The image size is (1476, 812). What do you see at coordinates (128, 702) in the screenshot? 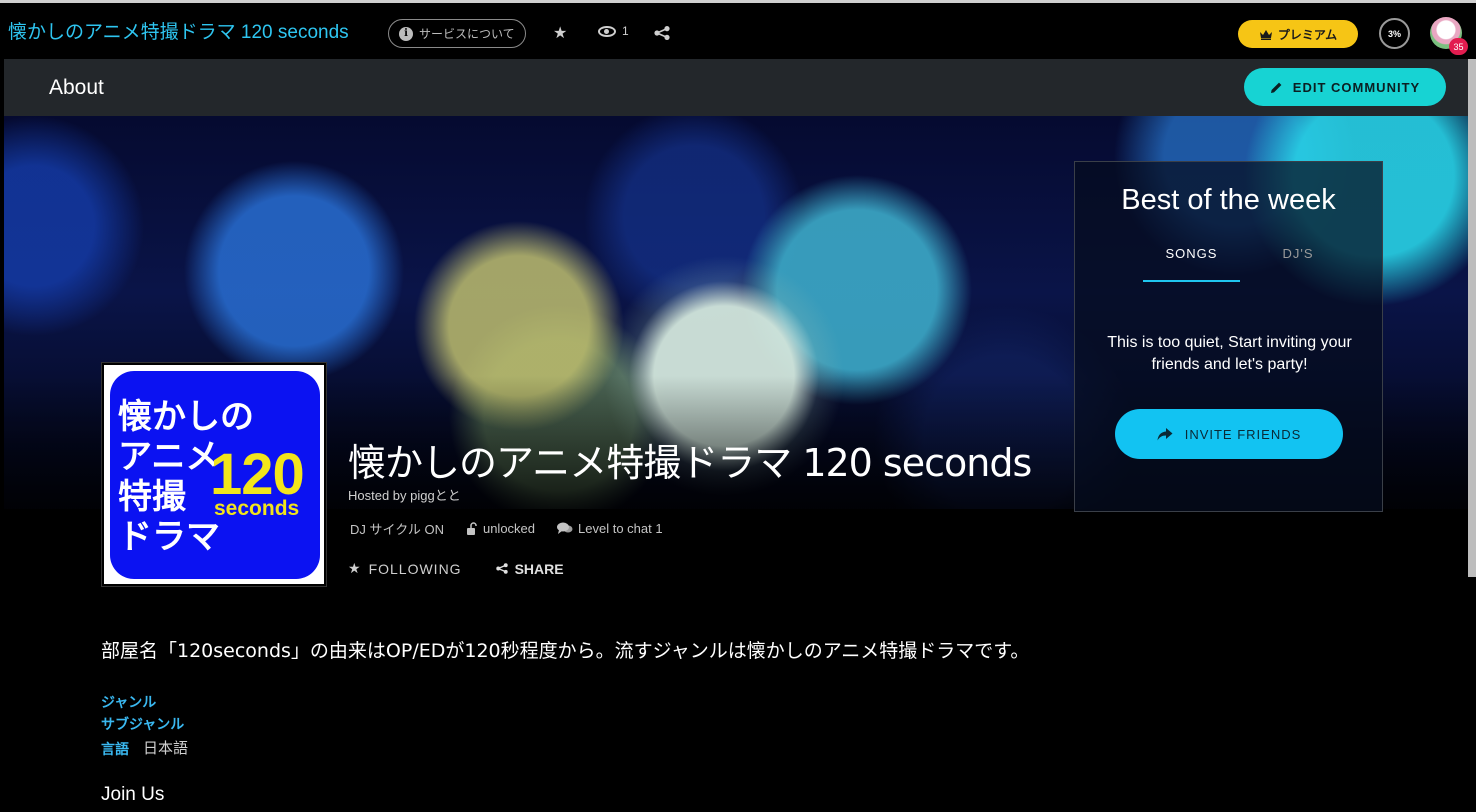
I see `genre-label: ジャンル` at bounding box center [128, 702].